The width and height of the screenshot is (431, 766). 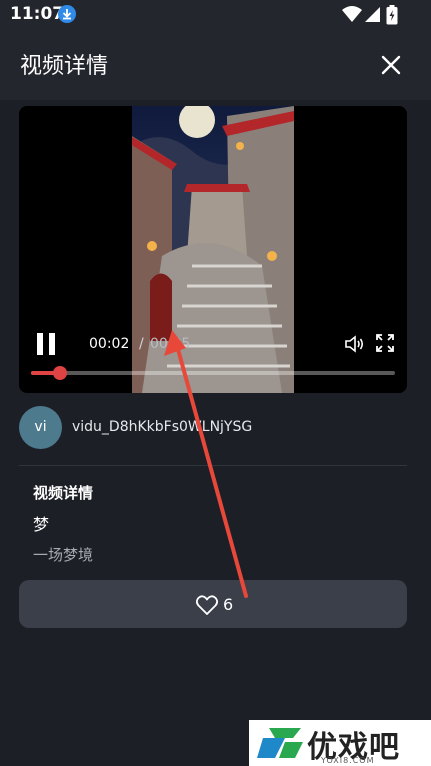 I want to click on download-icon, so click(x=67, y=14).